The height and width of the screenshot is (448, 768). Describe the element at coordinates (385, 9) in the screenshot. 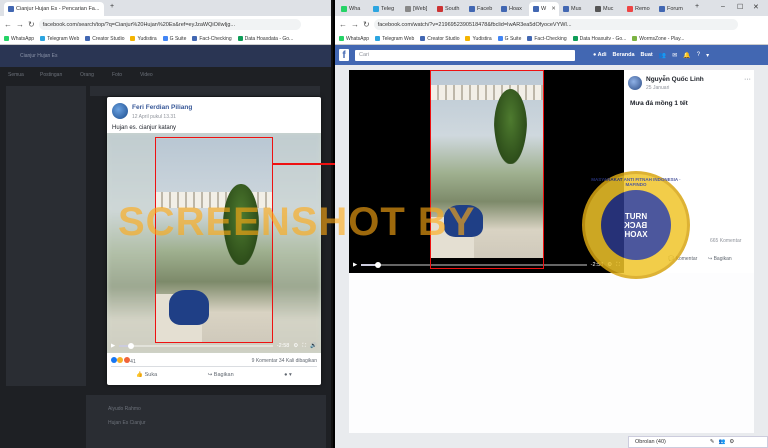

I see `tab-item: Teleg` at that location.